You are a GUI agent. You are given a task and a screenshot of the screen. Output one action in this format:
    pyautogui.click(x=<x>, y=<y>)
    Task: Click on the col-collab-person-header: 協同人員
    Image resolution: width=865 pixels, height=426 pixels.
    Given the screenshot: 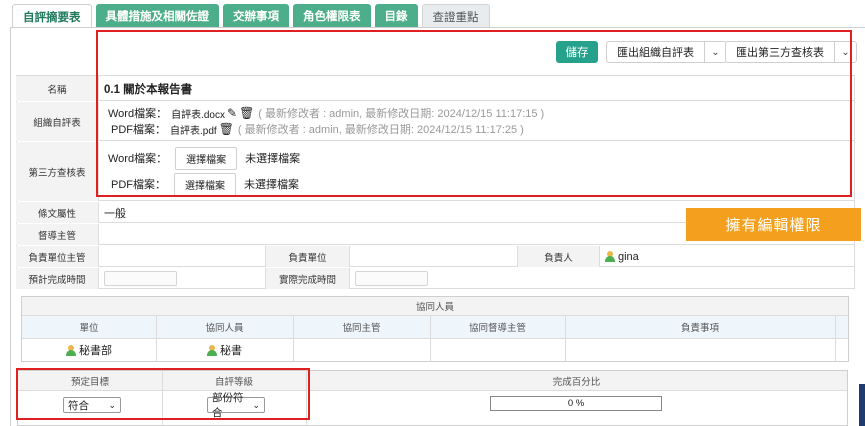 What is the action you would take?
    pyautogui.click(x=224, y=328)
    